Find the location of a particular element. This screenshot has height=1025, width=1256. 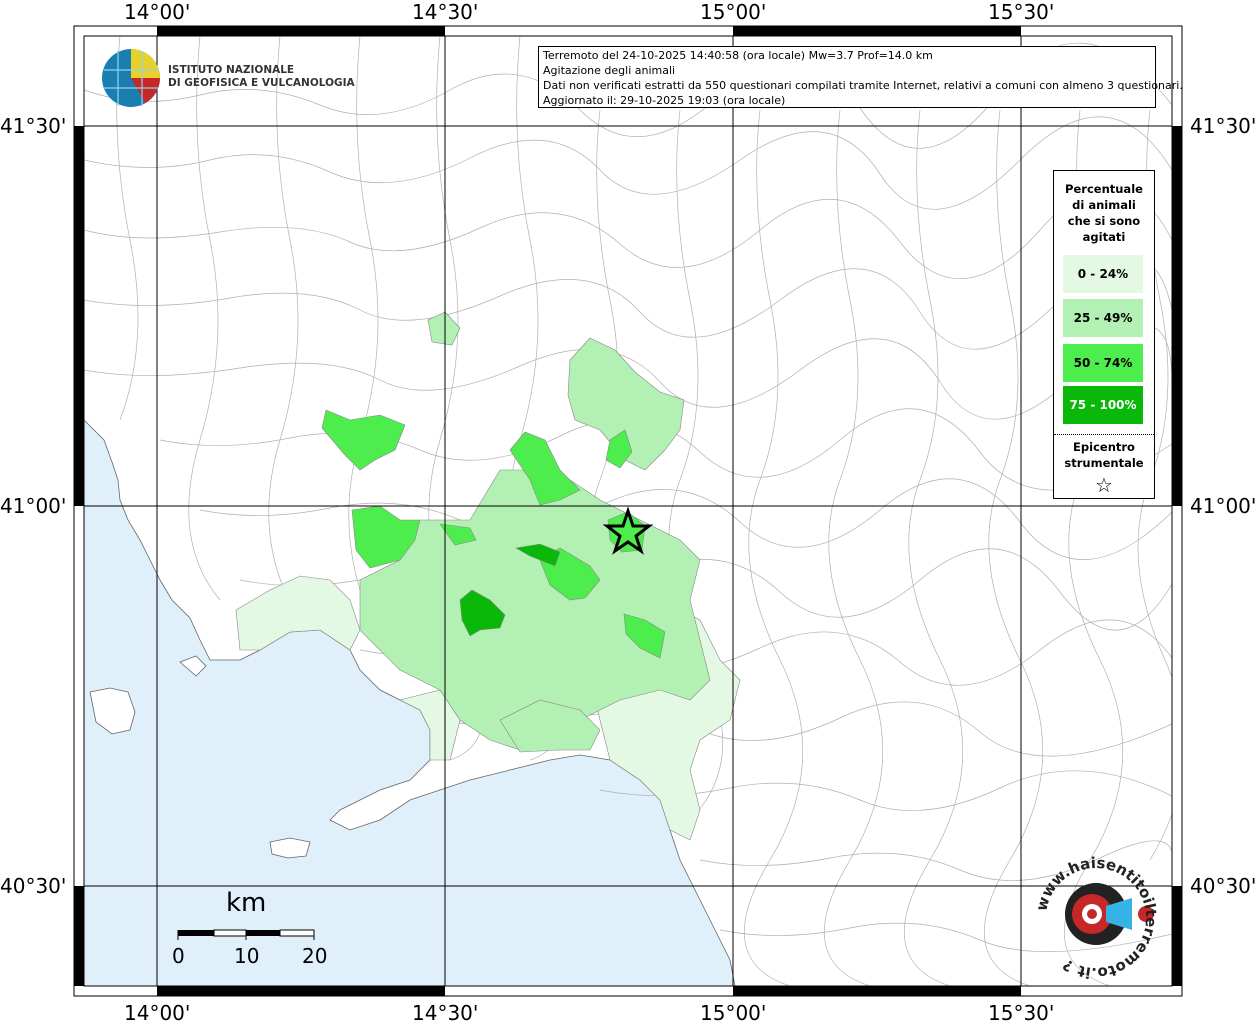

haisentito-logo-text: www.haisentitoilterremoto.it ? is located at coordinates (1096, 917).